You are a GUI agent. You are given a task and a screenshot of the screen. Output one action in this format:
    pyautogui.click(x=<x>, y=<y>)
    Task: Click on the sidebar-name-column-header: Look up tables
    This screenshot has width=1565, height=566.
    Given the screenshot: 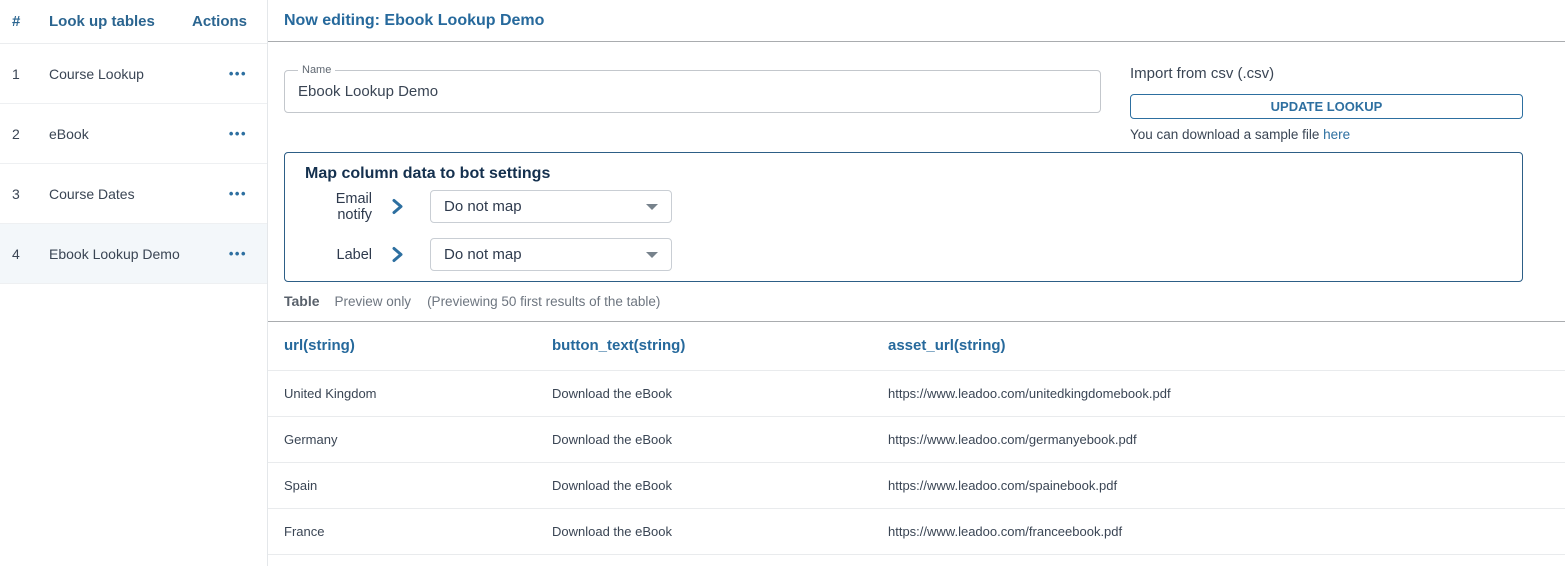 What is the action you would take?
    pyautogui.click(x=102, y=21)
    